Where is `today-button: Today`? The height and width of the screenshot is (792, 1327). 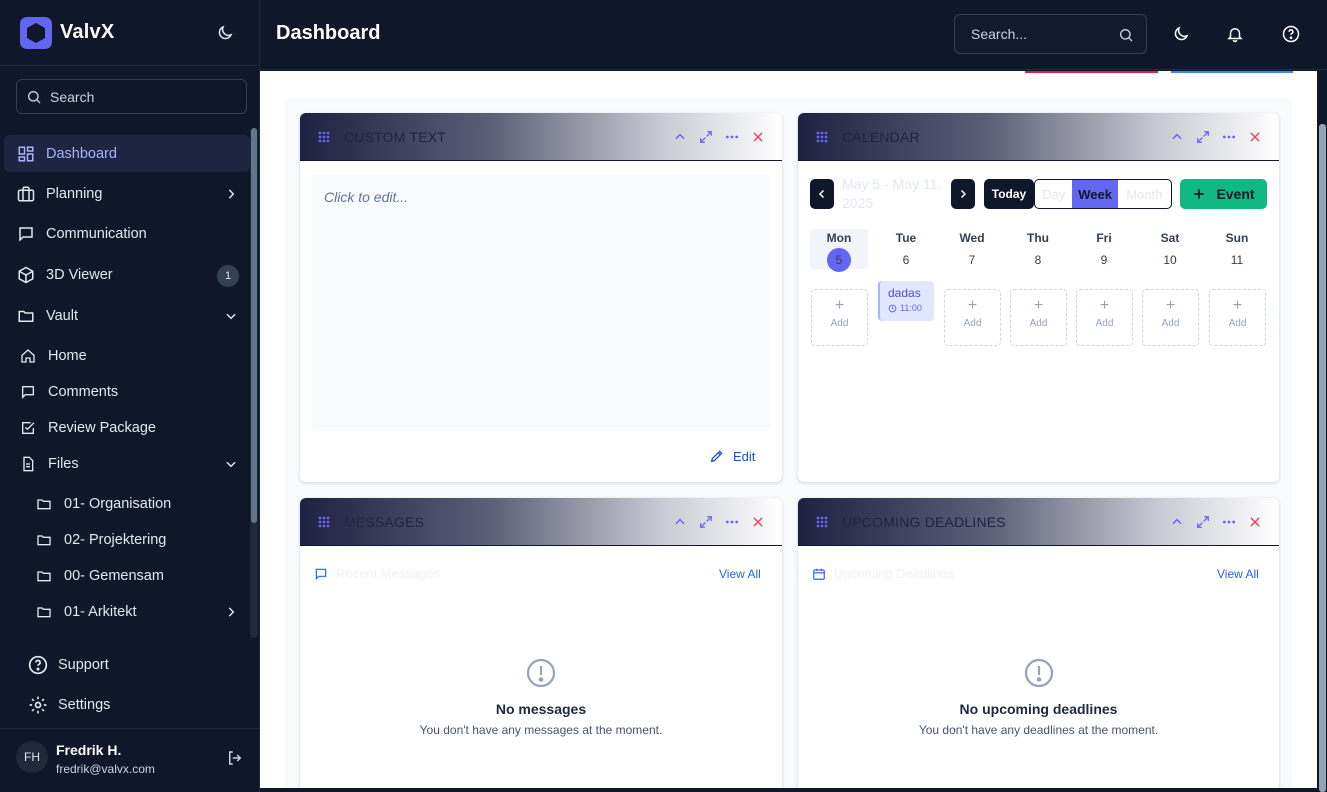 today-button: Today is located at coordinates (1009, 194).